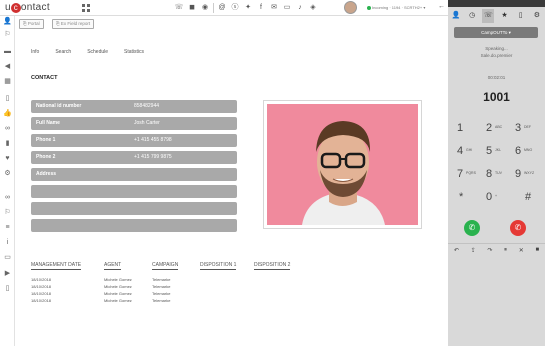 Image resolution: width=545 pixels, height=346 pixels. Describe the element at coordinates (31, 24) in the screenshot. I see `portal-button: ⎘ Portal` at that location.